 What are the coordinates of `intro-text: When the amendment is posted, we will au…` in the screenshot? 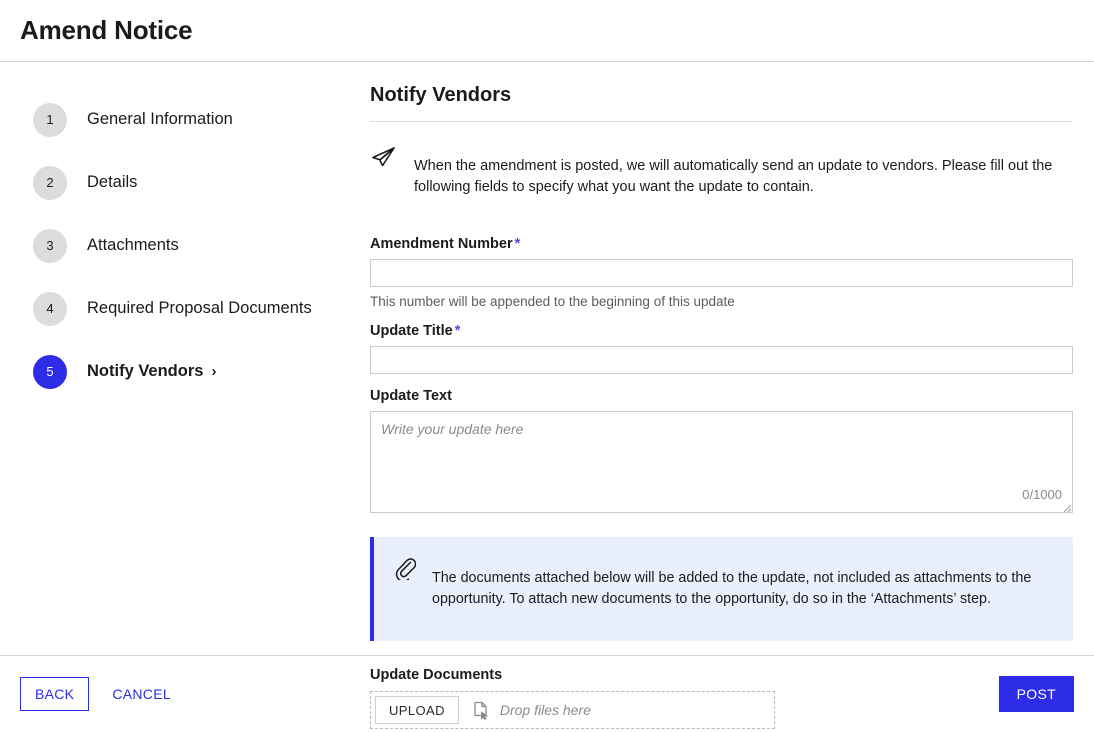 It's located at (733, 176).